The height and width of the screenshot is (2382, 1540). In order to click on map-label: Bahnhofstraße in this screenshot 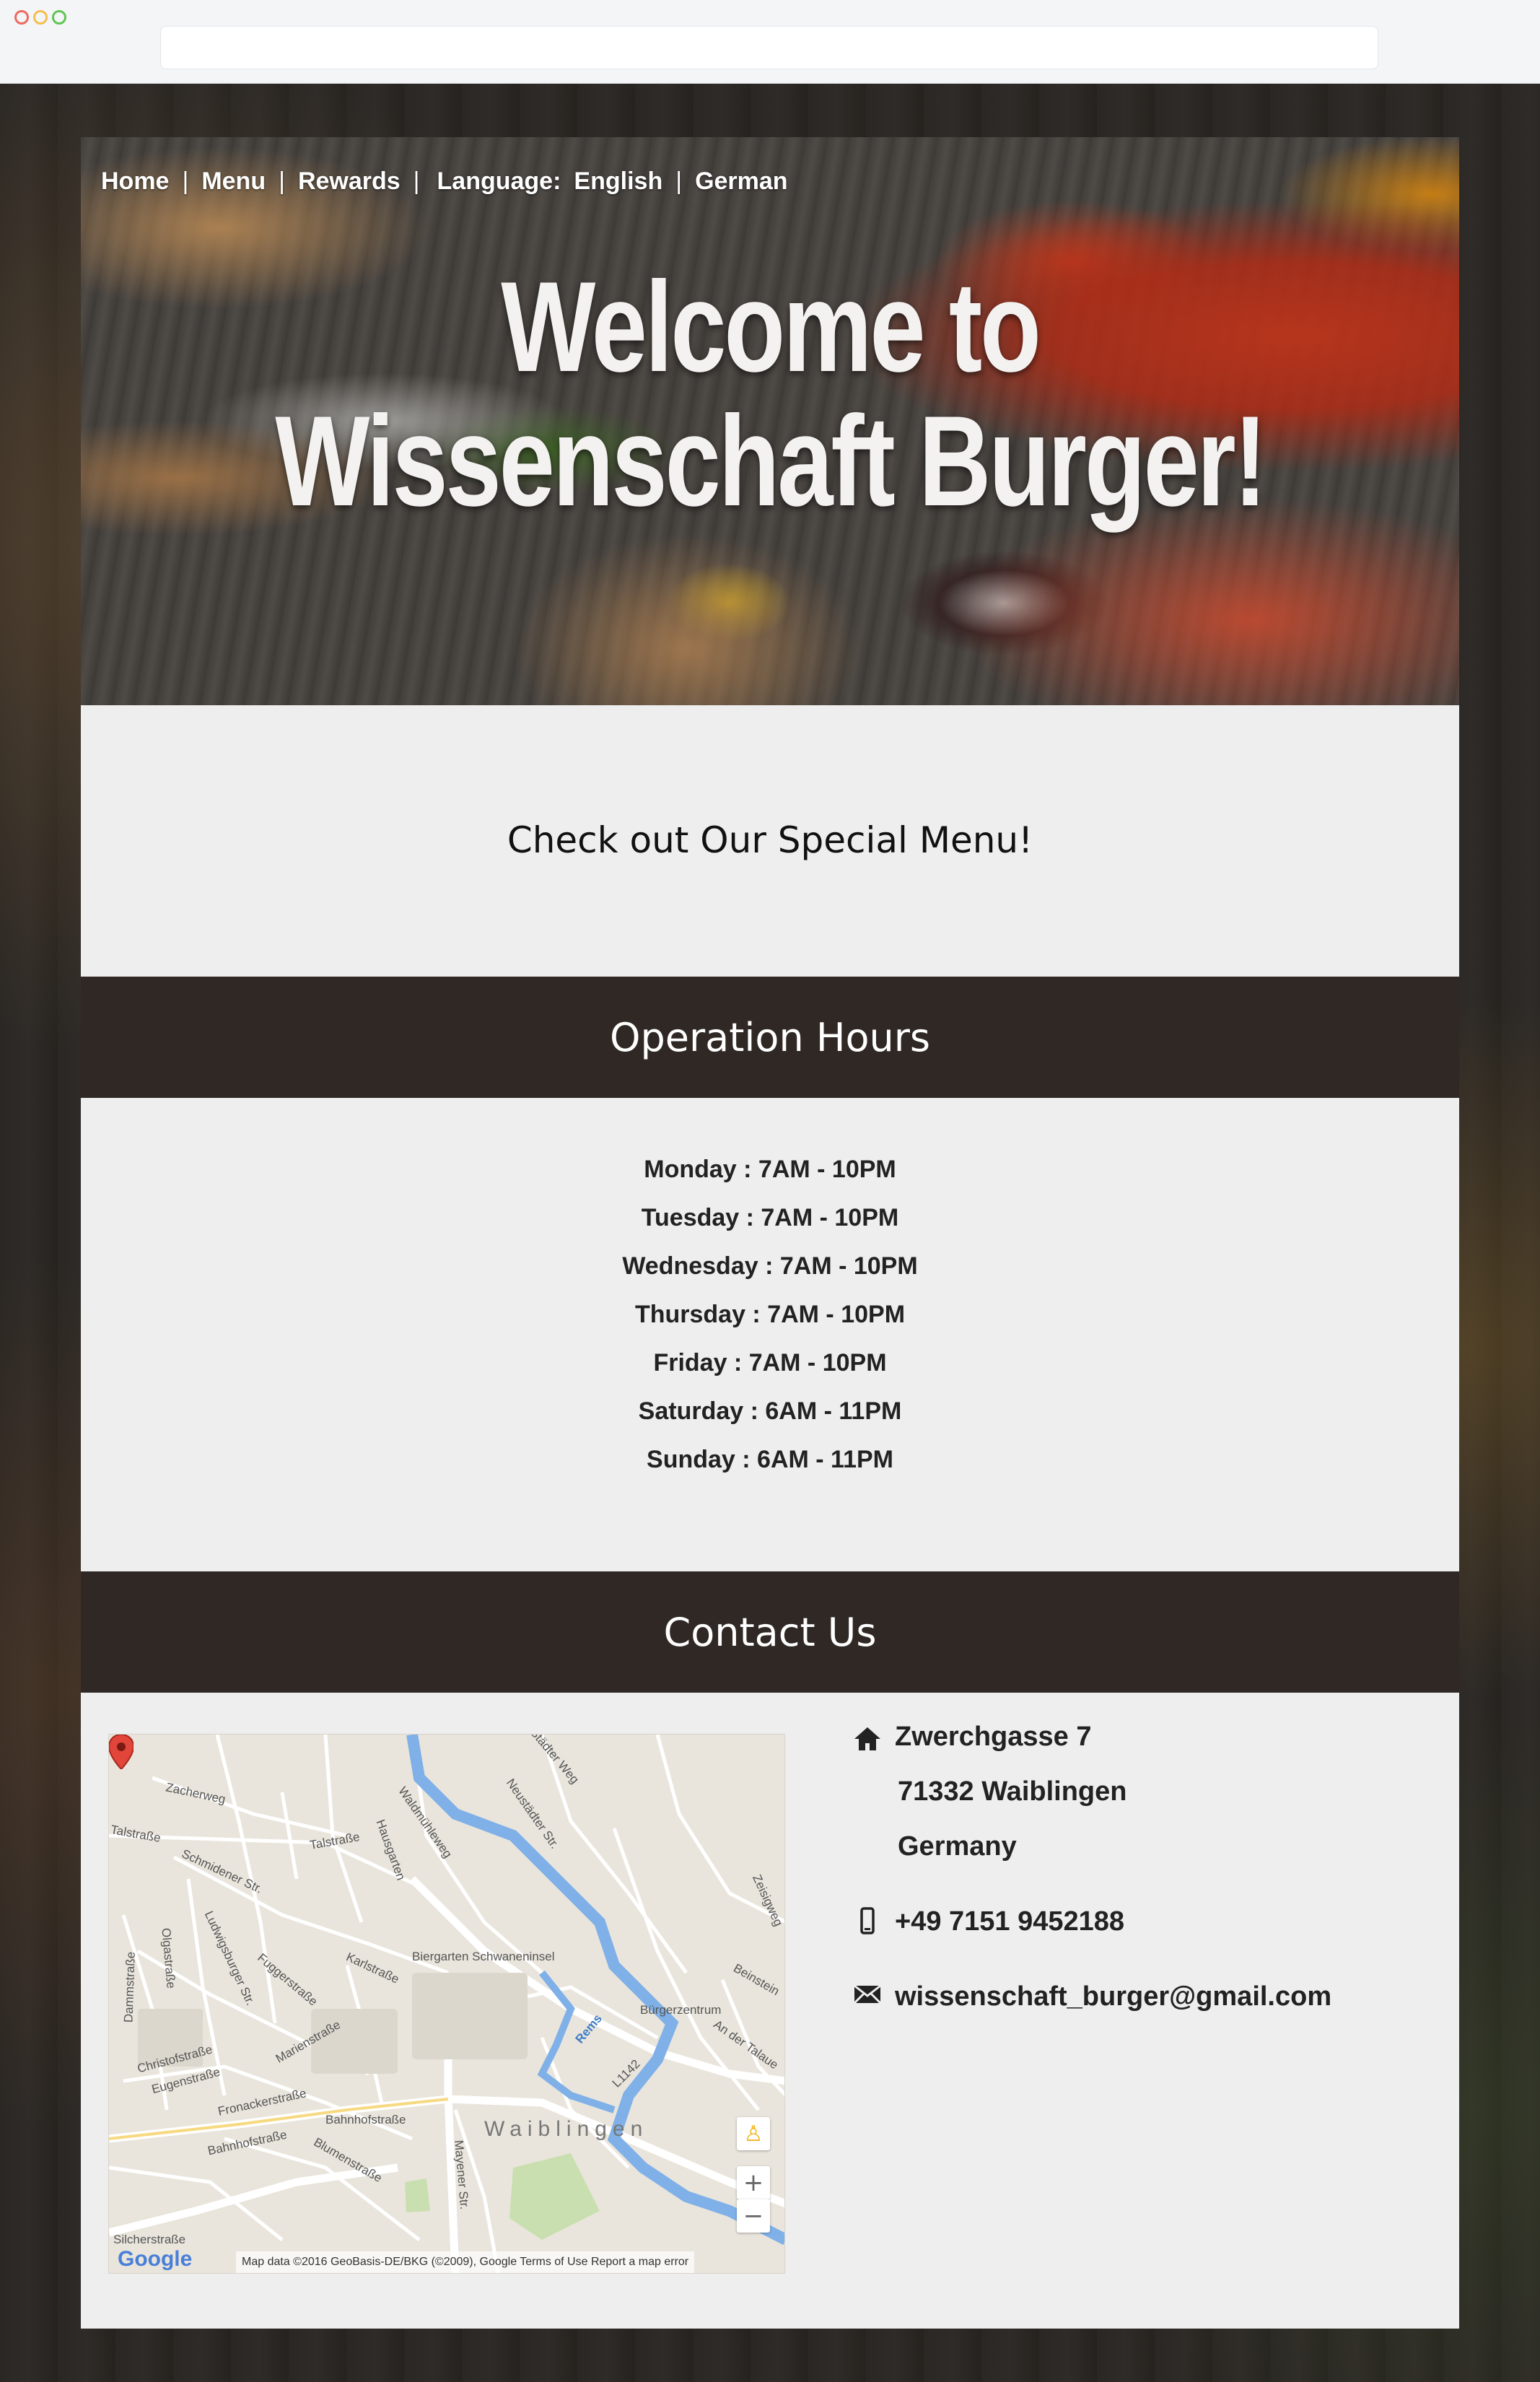, I will do `click(365, 2119)`.